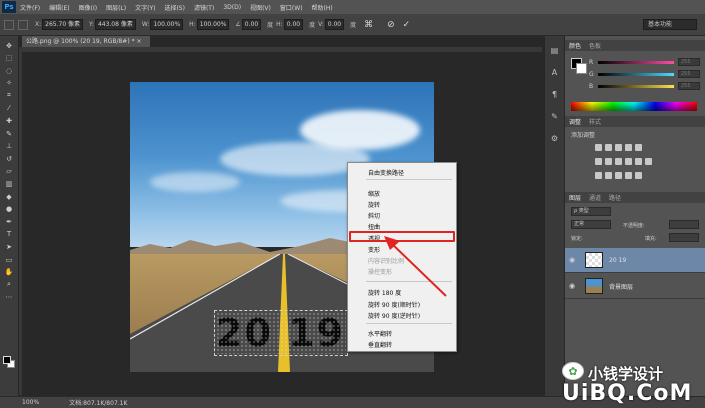 The width and height of the screenshot is (705, 408). I want to click on paragraph-panel-icon: ¶, so click(555, 94).